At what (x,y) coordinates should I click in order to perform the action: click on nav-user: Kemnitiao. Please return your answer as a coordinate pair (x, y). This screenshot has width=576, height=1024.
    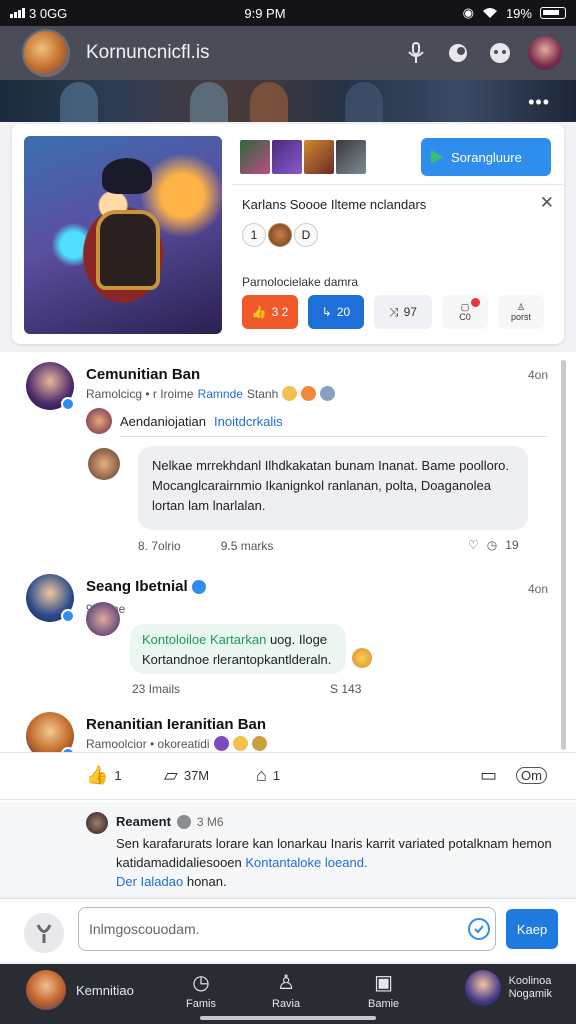
    Looking at the image, I should click on (80, 990).